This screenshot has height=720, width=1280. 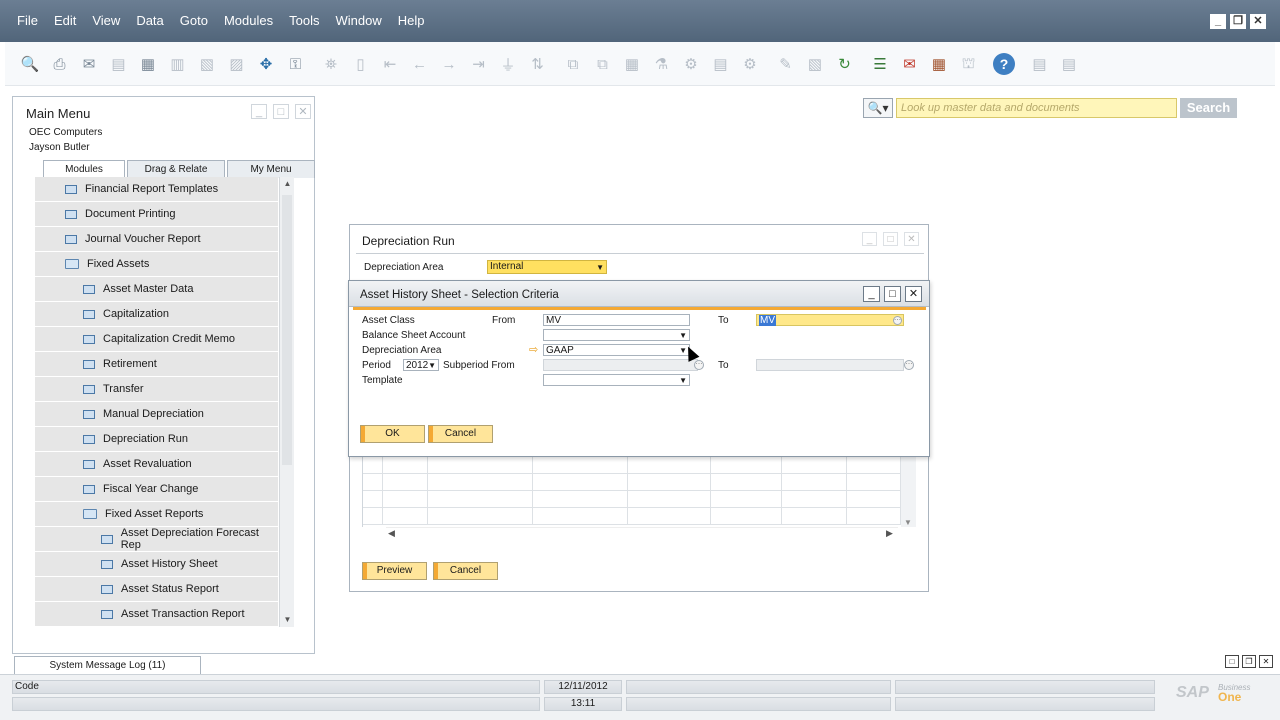 What do you see at coordinates (149, 20) in the screenshot?
I see `menu-data: Data` at bounding box center [149, 20].